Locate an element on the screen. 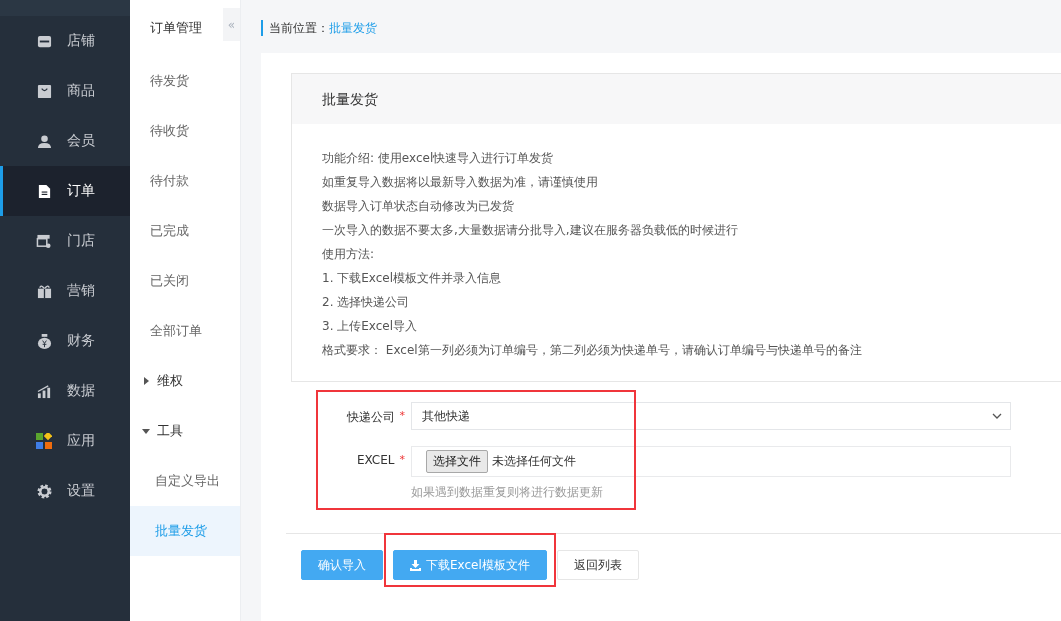 The width and height of the screenshot is (1061, 621). caret-right-icon is located at coordinates (146, 381).